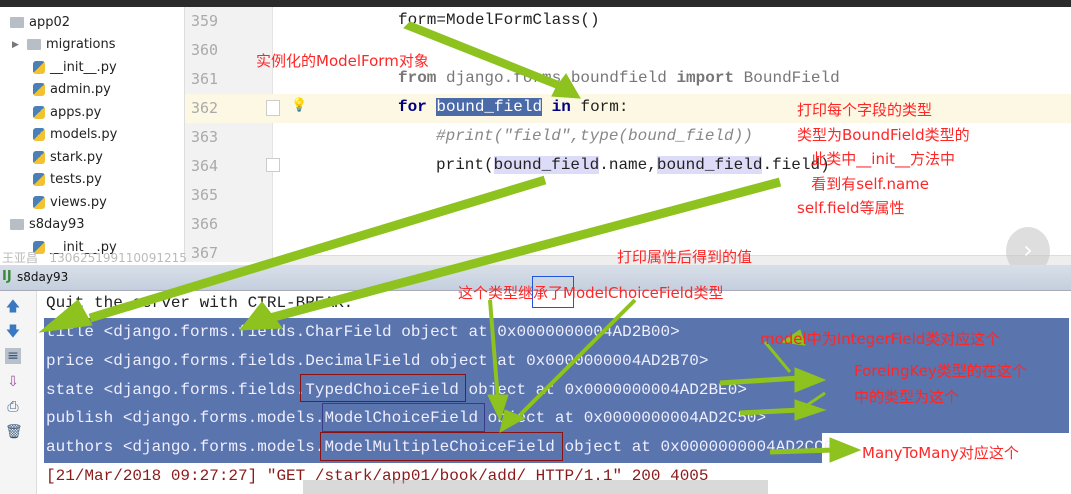 The image size is (1071, 494). Describe the element at coordinates (81, 44) in the screenshot. I see `tree-item-label: migrations` at that location.